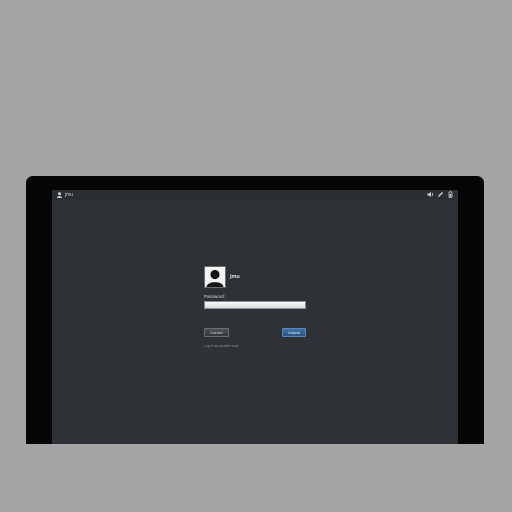 The image size is (512, 512). What do you see at coordinates (430, 194) in the screenshot?
I see `volume-icon` at bounding box center [430, 194].